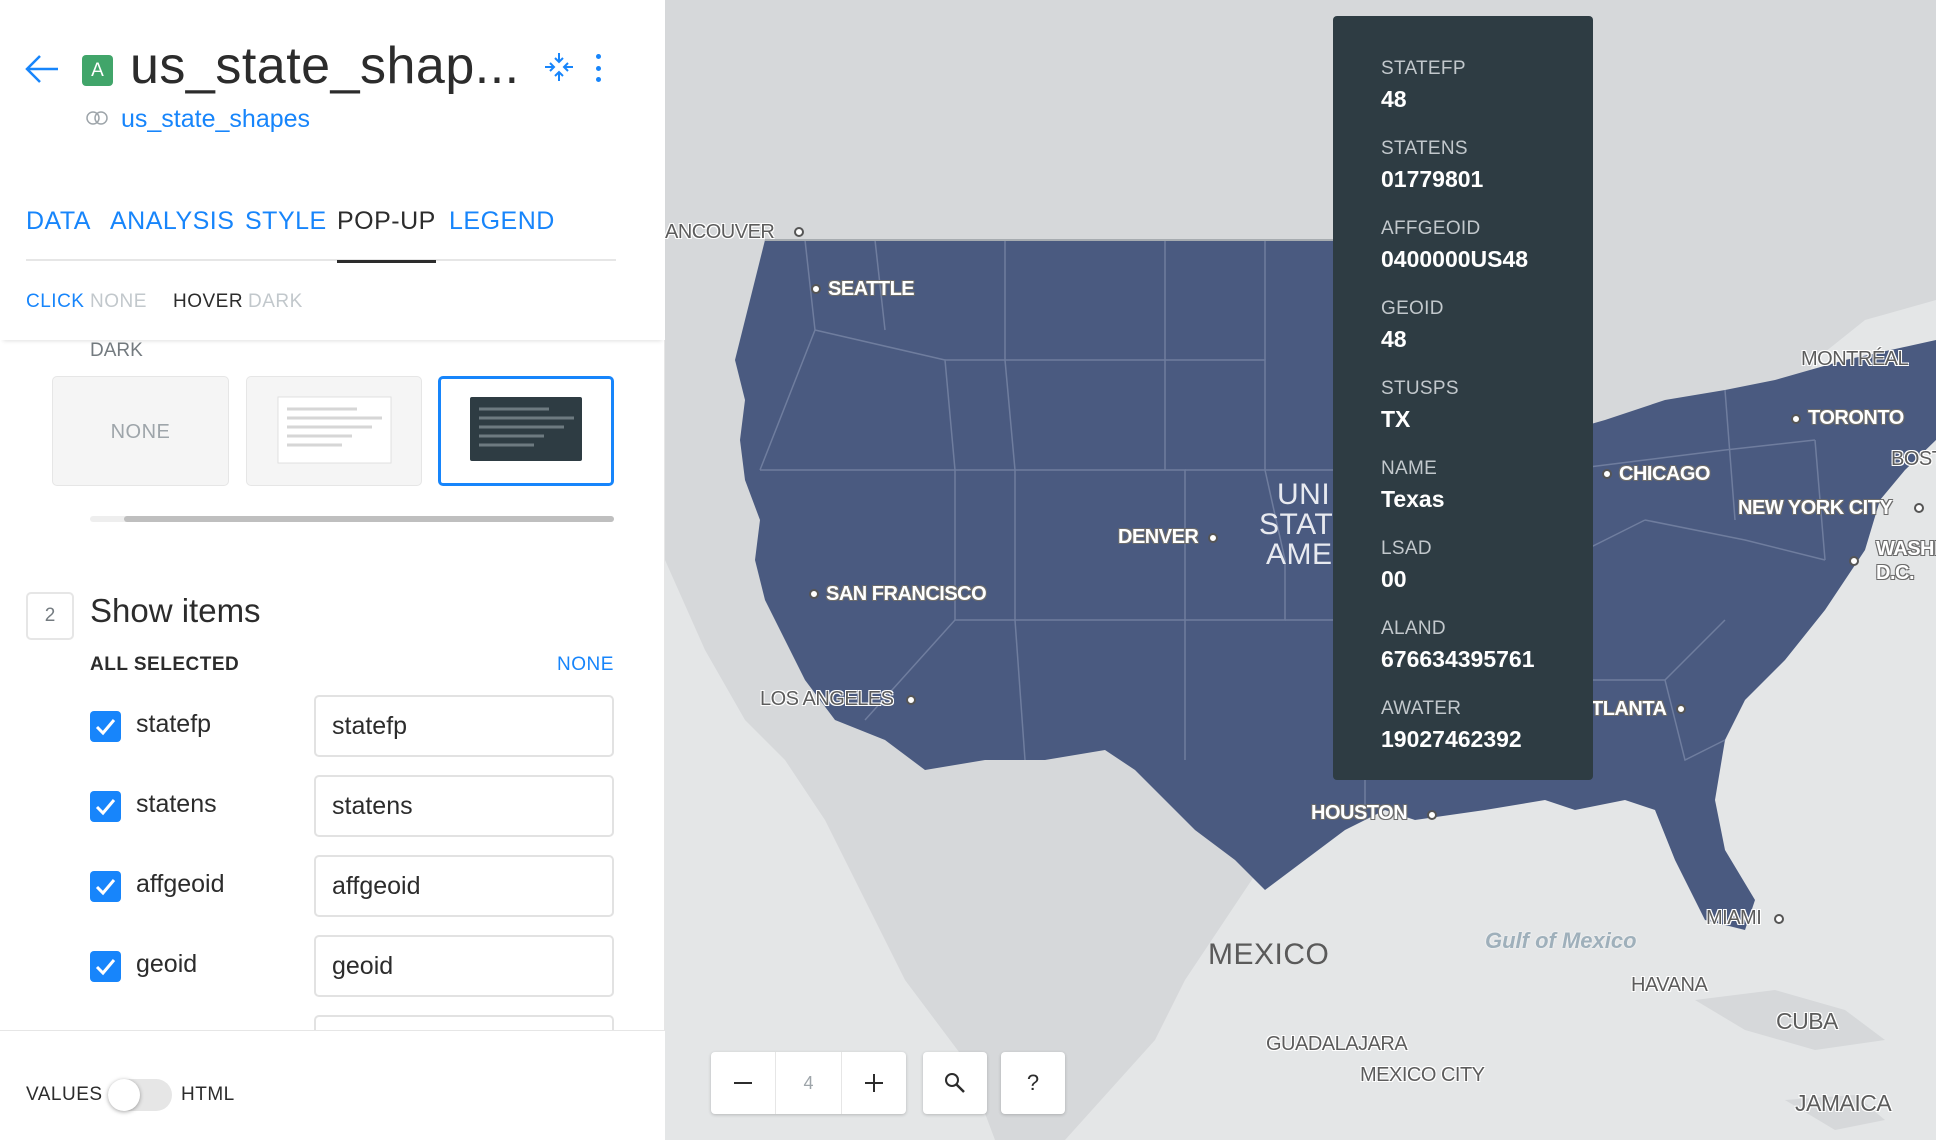 This screenshot has height=1140, width=1936. I want to click on popup-field: STATENS 01779801, so click(1463, 165).